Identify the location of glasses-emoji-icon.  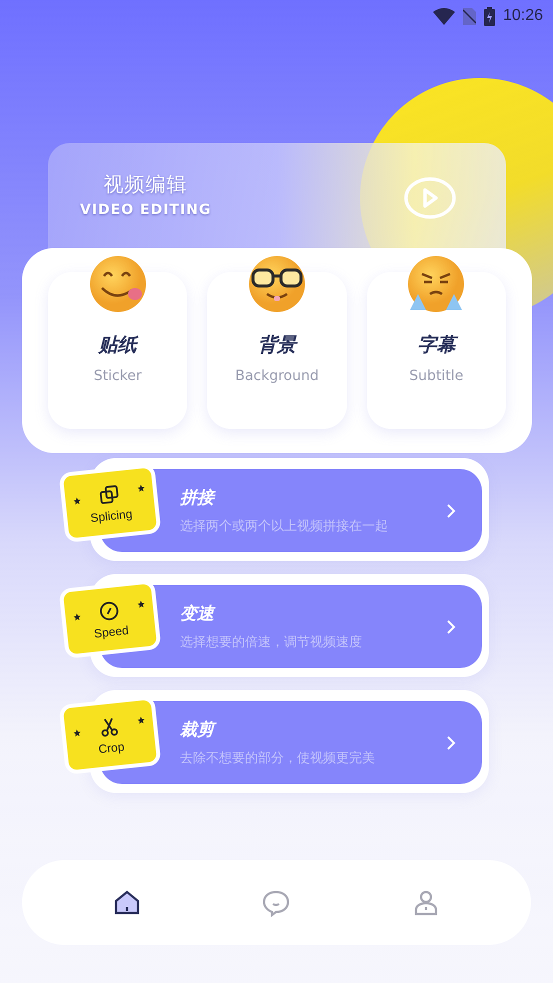
(276, 284).